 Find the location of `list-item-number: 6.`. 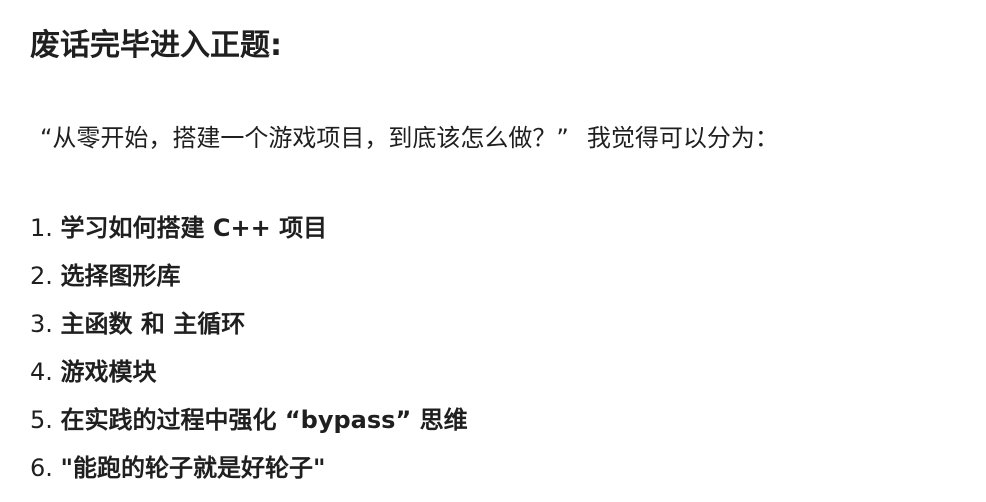

list-item-number: 6. is located at coordinates (41, 468).